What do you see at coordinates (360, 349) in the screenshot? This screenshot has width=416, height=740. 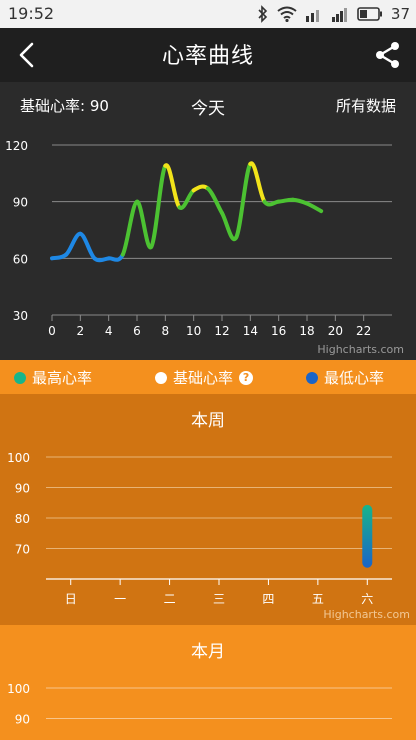 I see `chart-credit: Highcharts.com` at bounding box center [360, 349].